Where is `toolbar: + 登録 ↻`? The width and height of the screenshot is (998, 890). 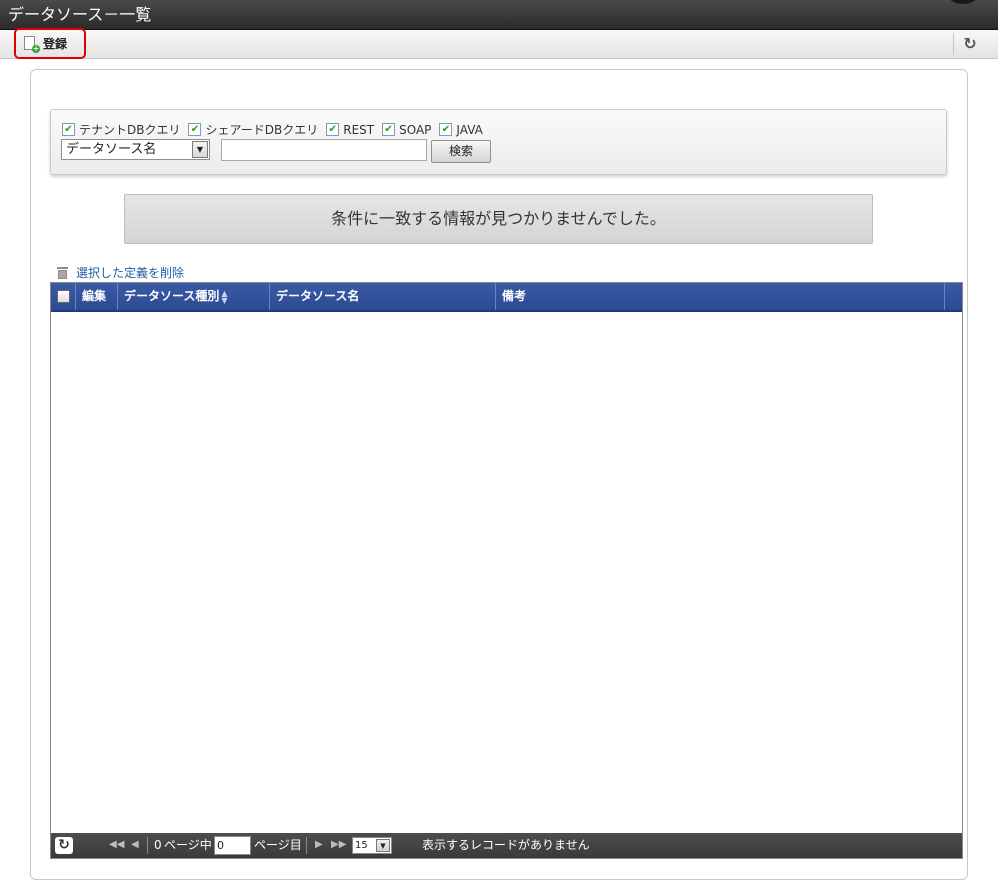
toolbar: + 登録 ↻ is located at coordinates (499, 43).